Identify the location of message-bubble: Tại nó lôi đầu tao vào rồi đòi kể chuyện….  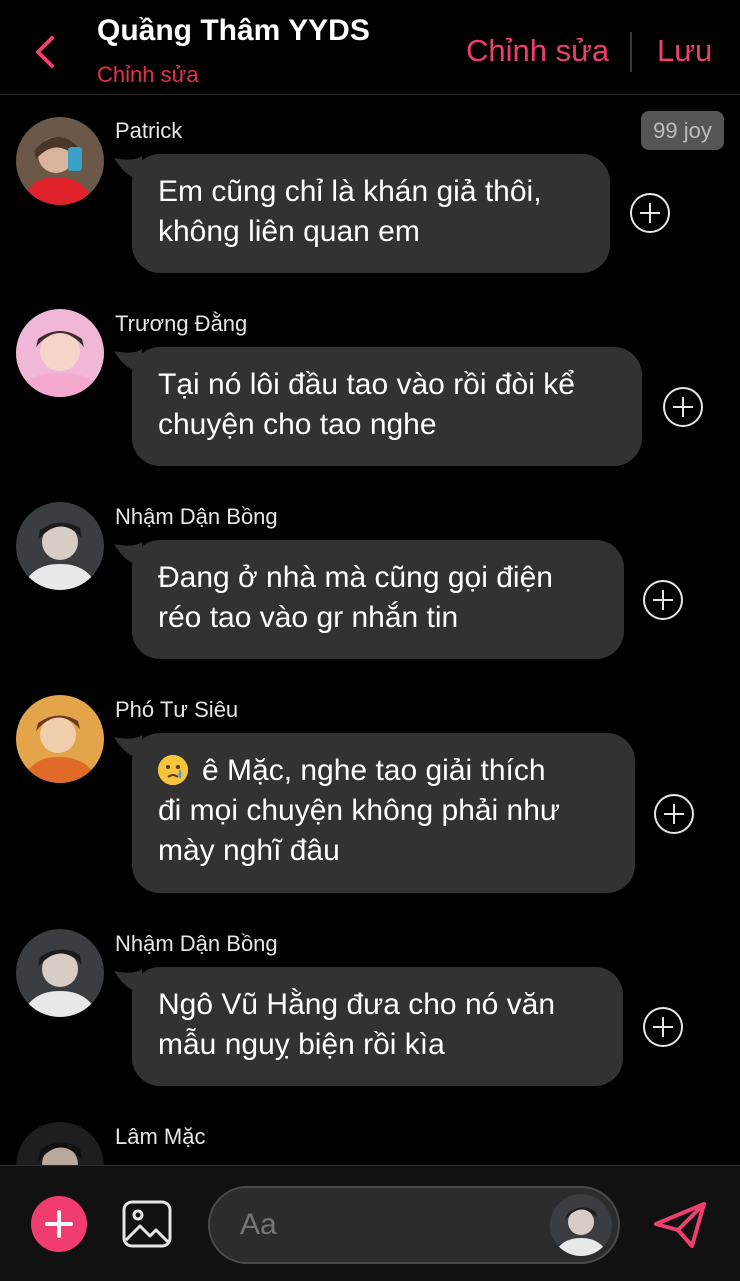
(387, 406).